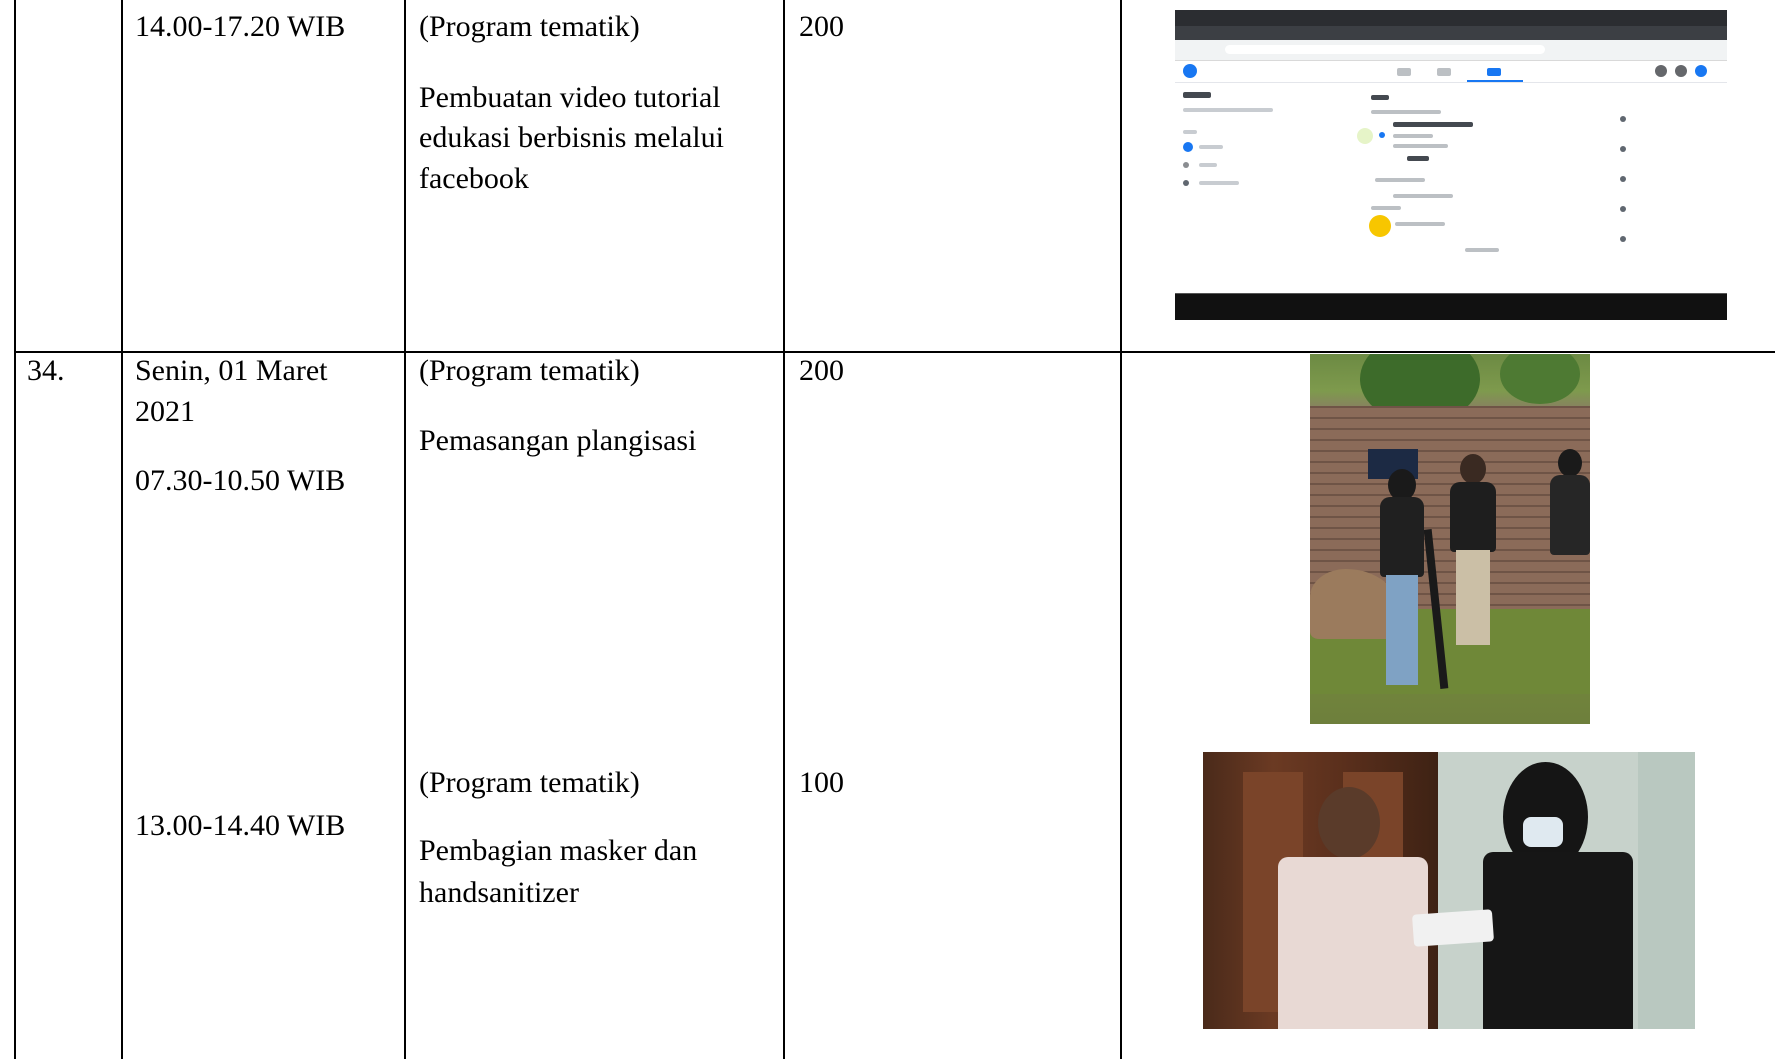 The width and height of the screenshot is (1775, 1059). I want to click on sidebar-title, so click(1197, 95).